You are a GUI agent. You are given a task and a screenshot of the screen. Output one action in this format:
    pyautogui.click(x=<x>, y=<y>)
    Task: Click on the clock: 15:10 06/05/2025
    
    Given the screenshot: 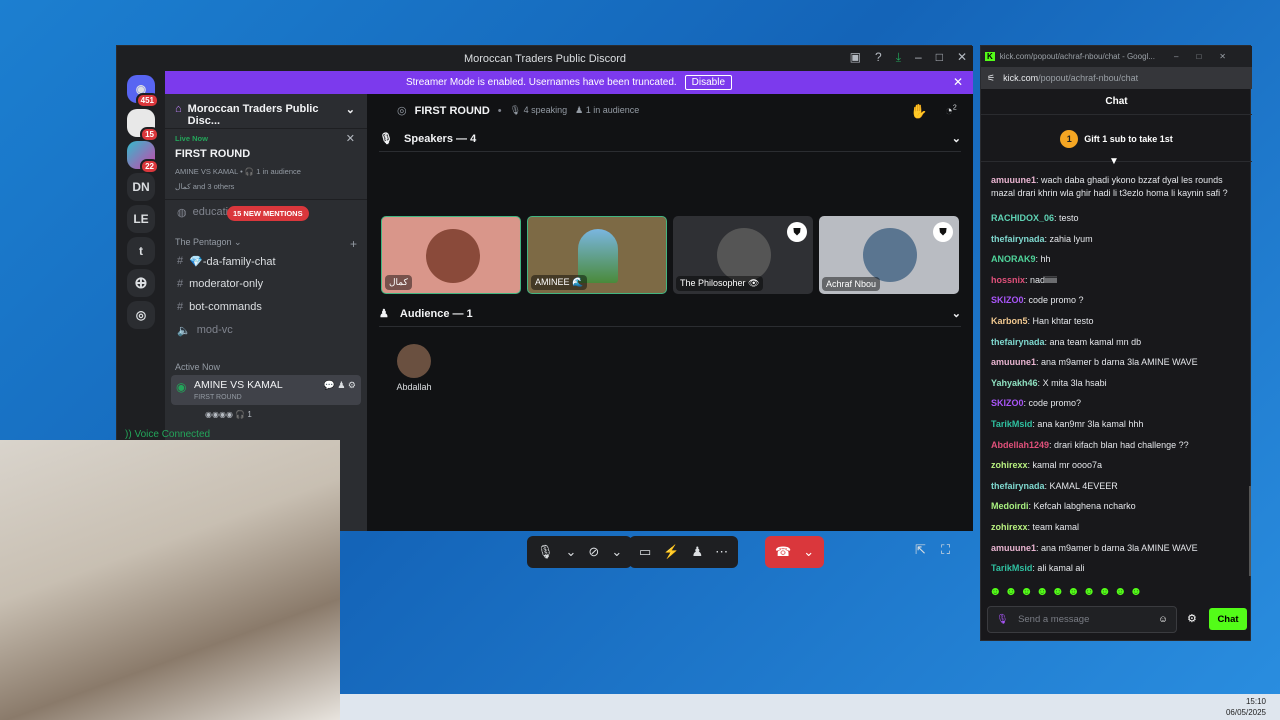 What is the action you would take?
    pyautogui.click(x=1246, y=707)
    